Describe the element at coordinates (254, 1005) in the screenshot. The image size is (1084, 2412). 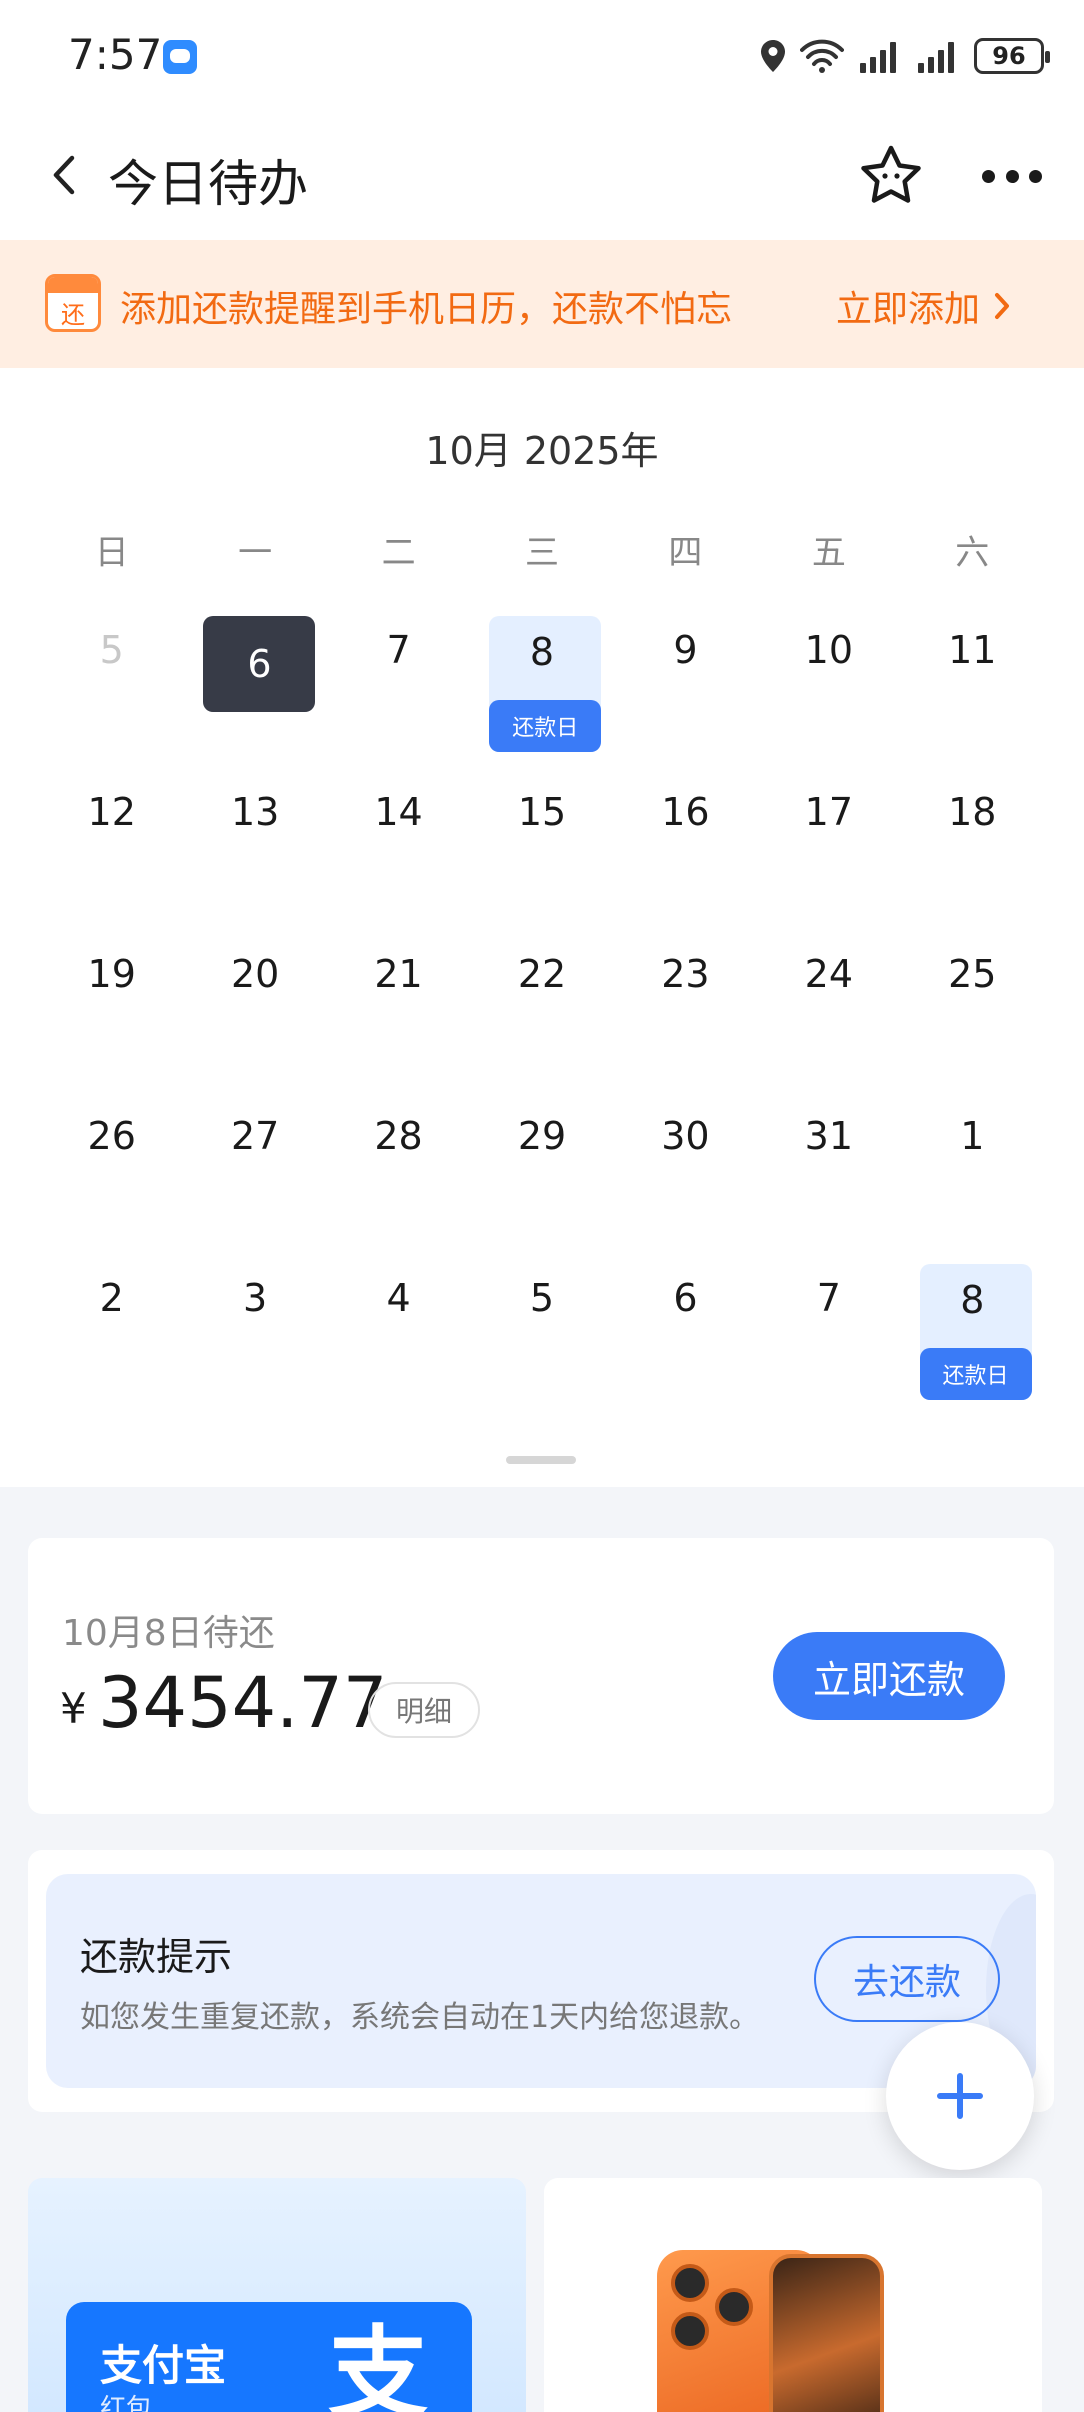
I see `calendar-day: 20` at that location.